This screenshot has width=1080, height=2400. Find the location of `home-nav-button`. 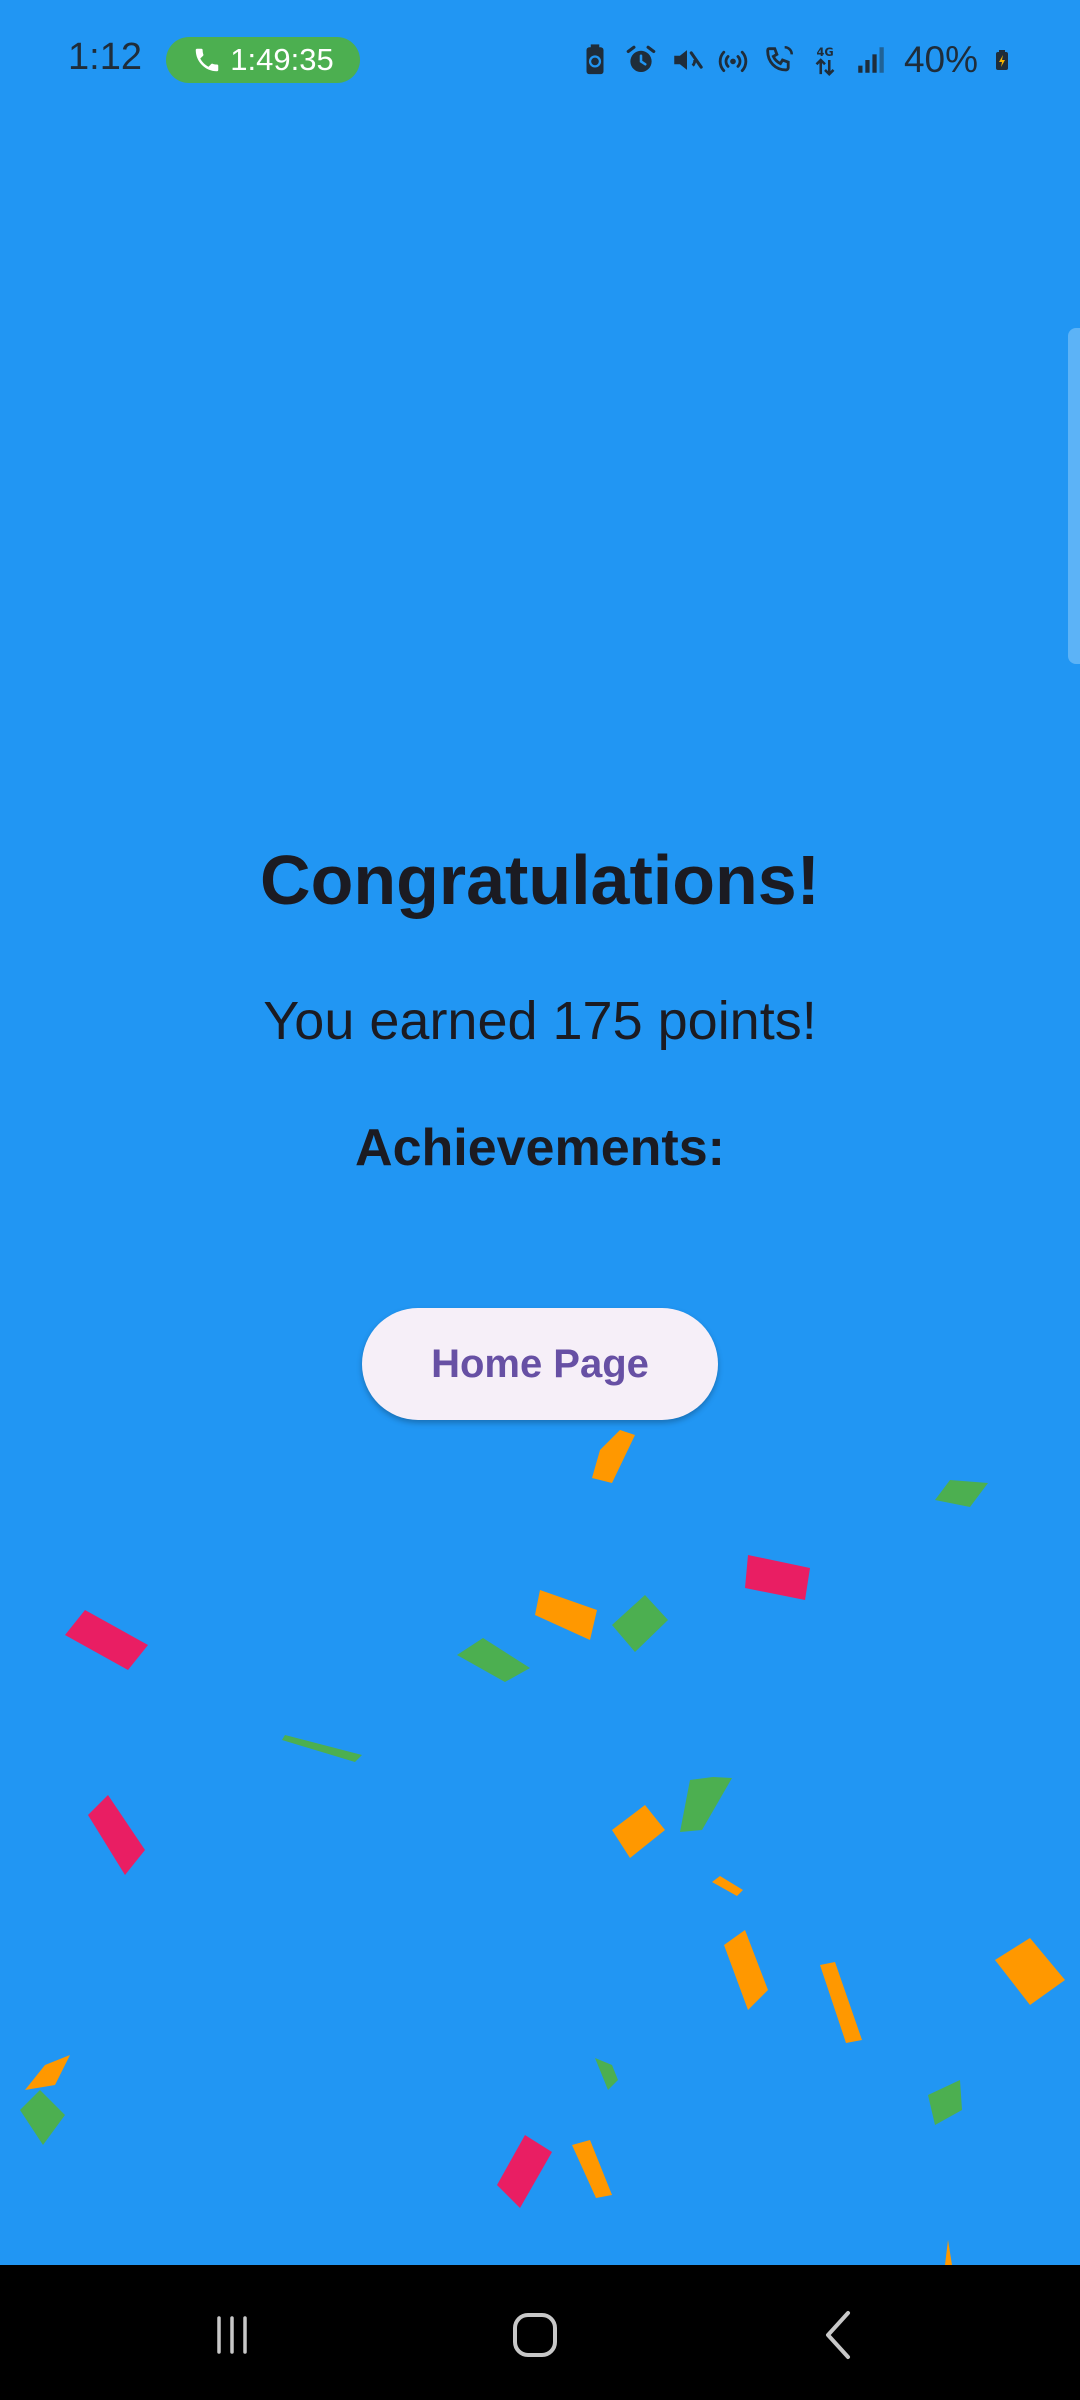

home-nav-button is located at coordinates (535, 2335).